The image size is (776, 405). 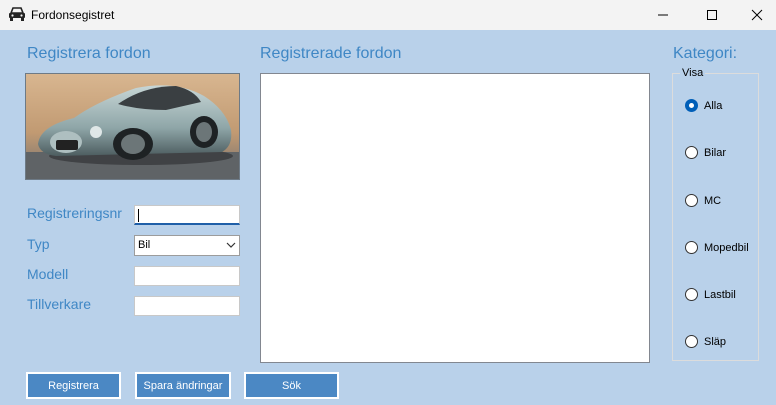 What do you see at coordinates (231, 245) in the screenshot?
I see `chevron-down-icon` at bounding box center [231, 245].